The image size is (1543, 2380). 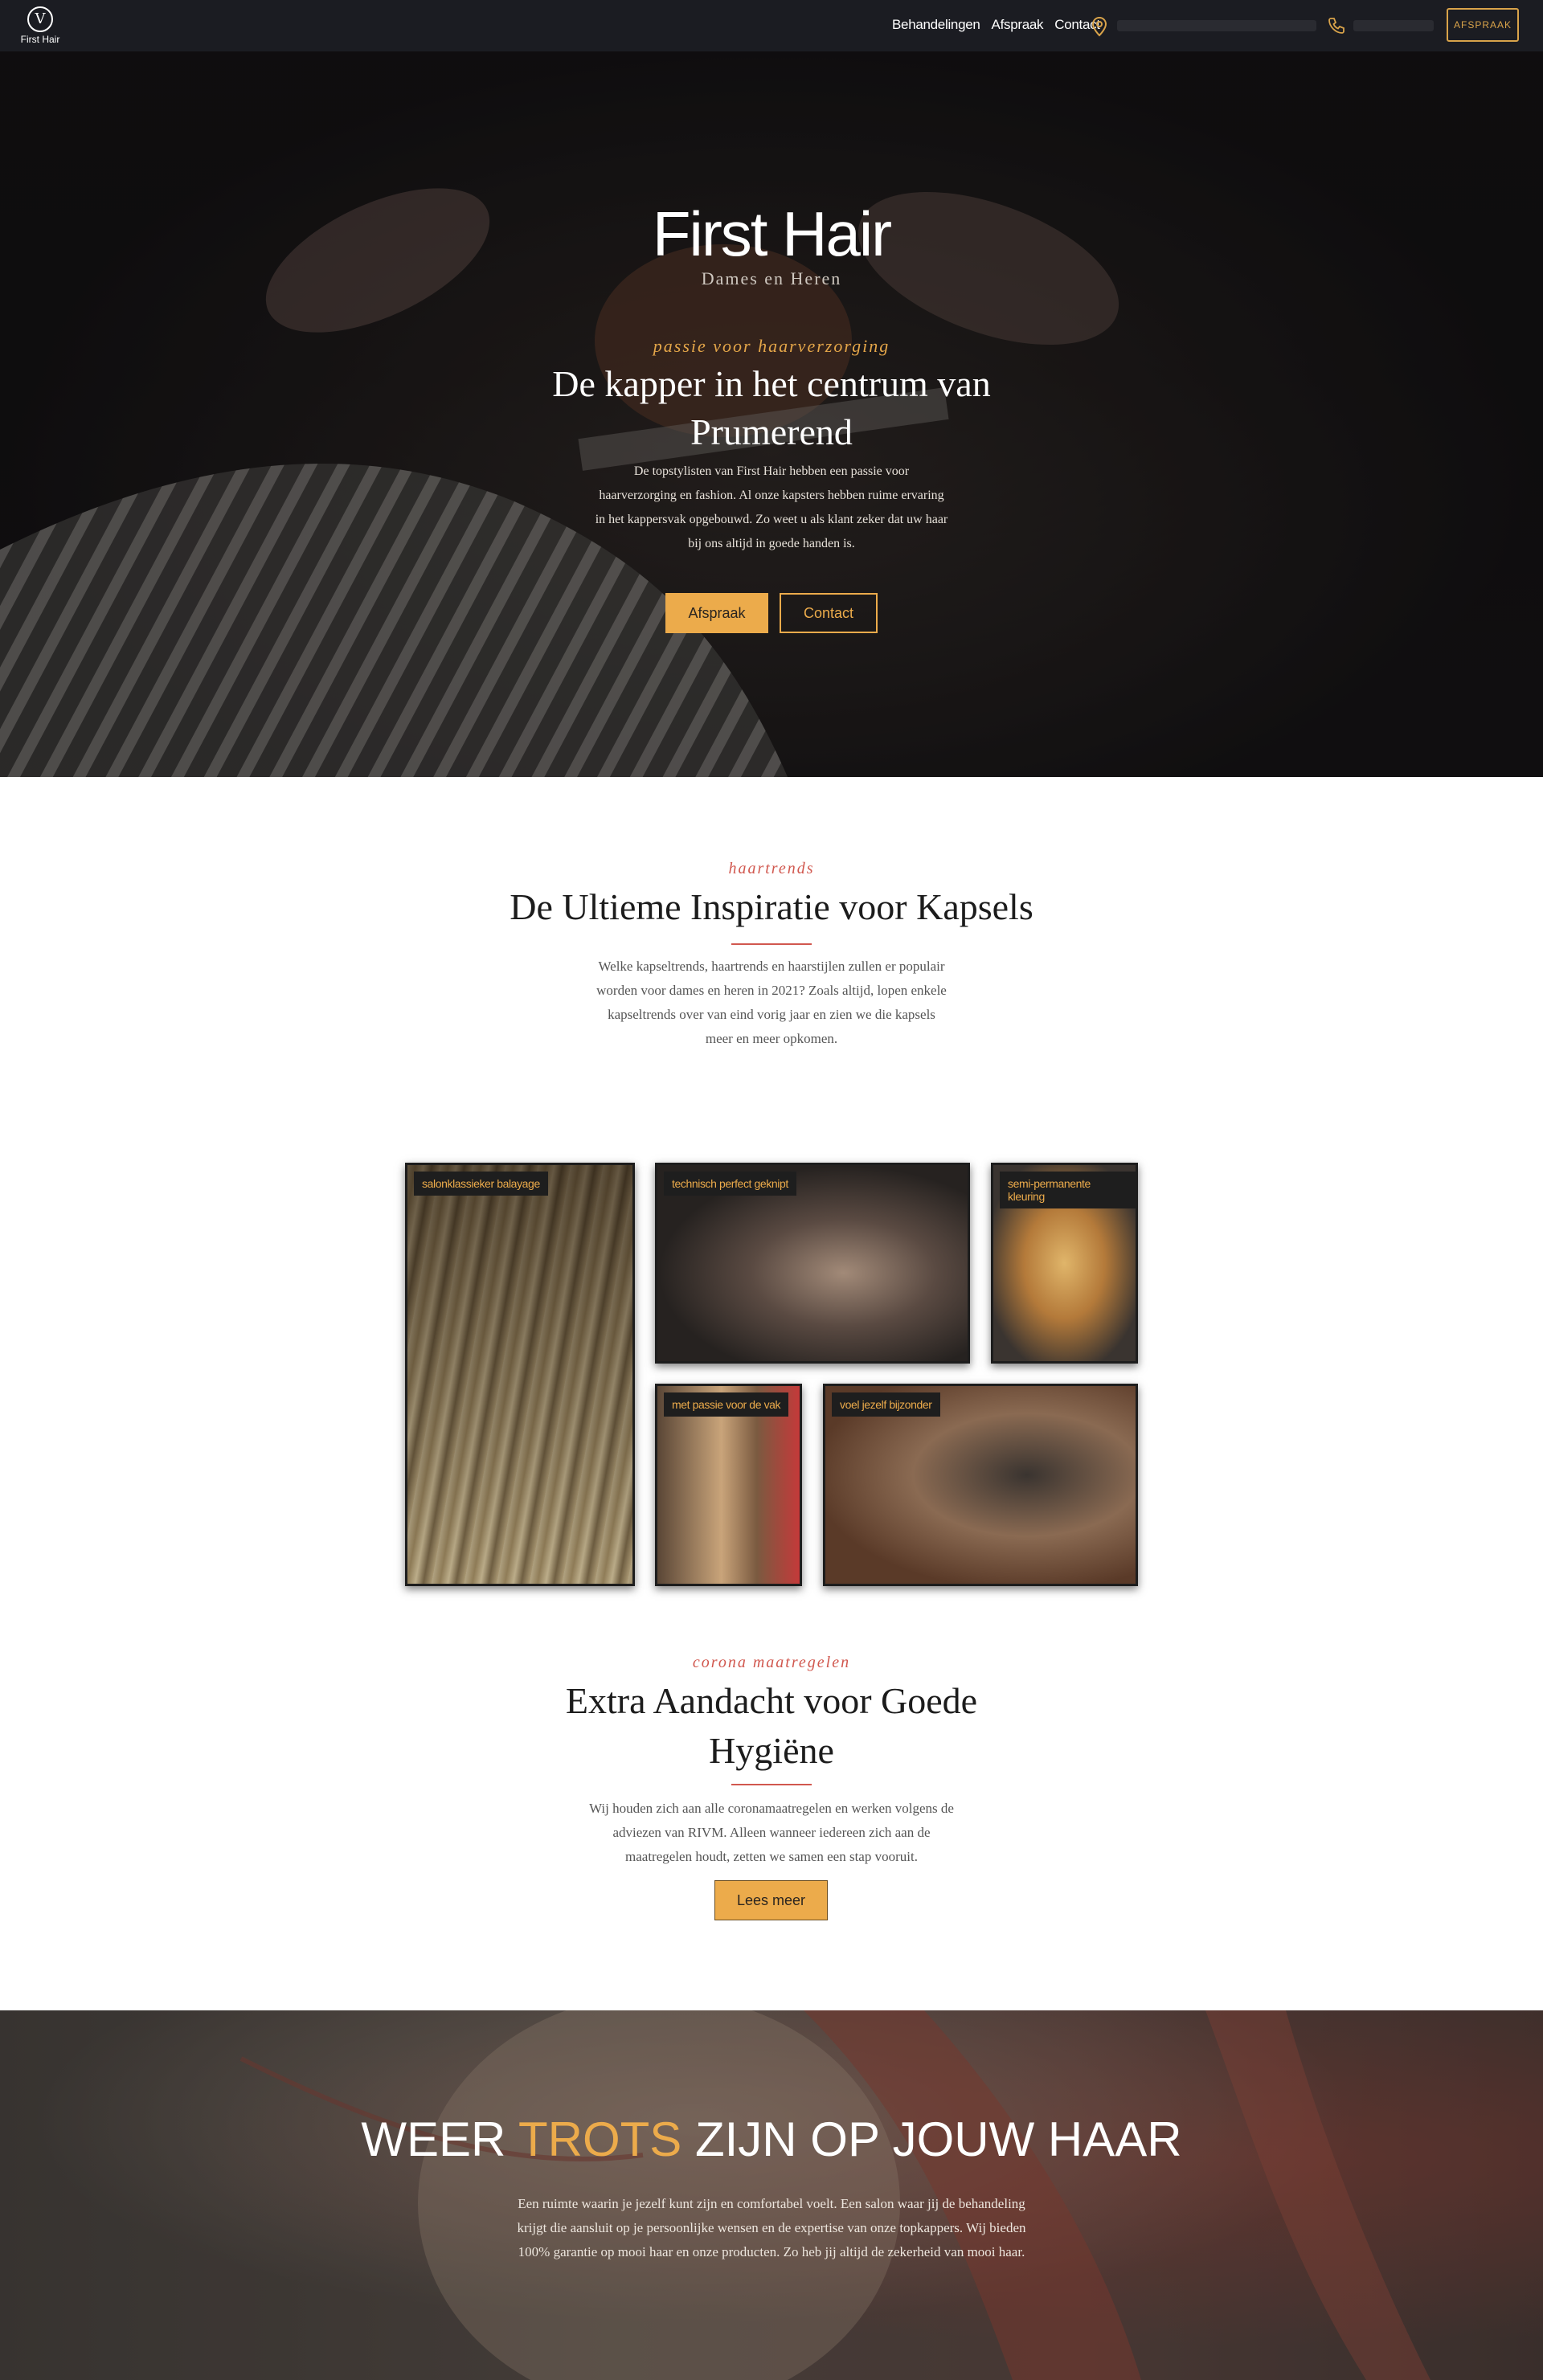 What do you see at coordinates (433, 2139) in the screenshot?
I see `banner-title-before: WEER` at bounding box center [433, 2139].